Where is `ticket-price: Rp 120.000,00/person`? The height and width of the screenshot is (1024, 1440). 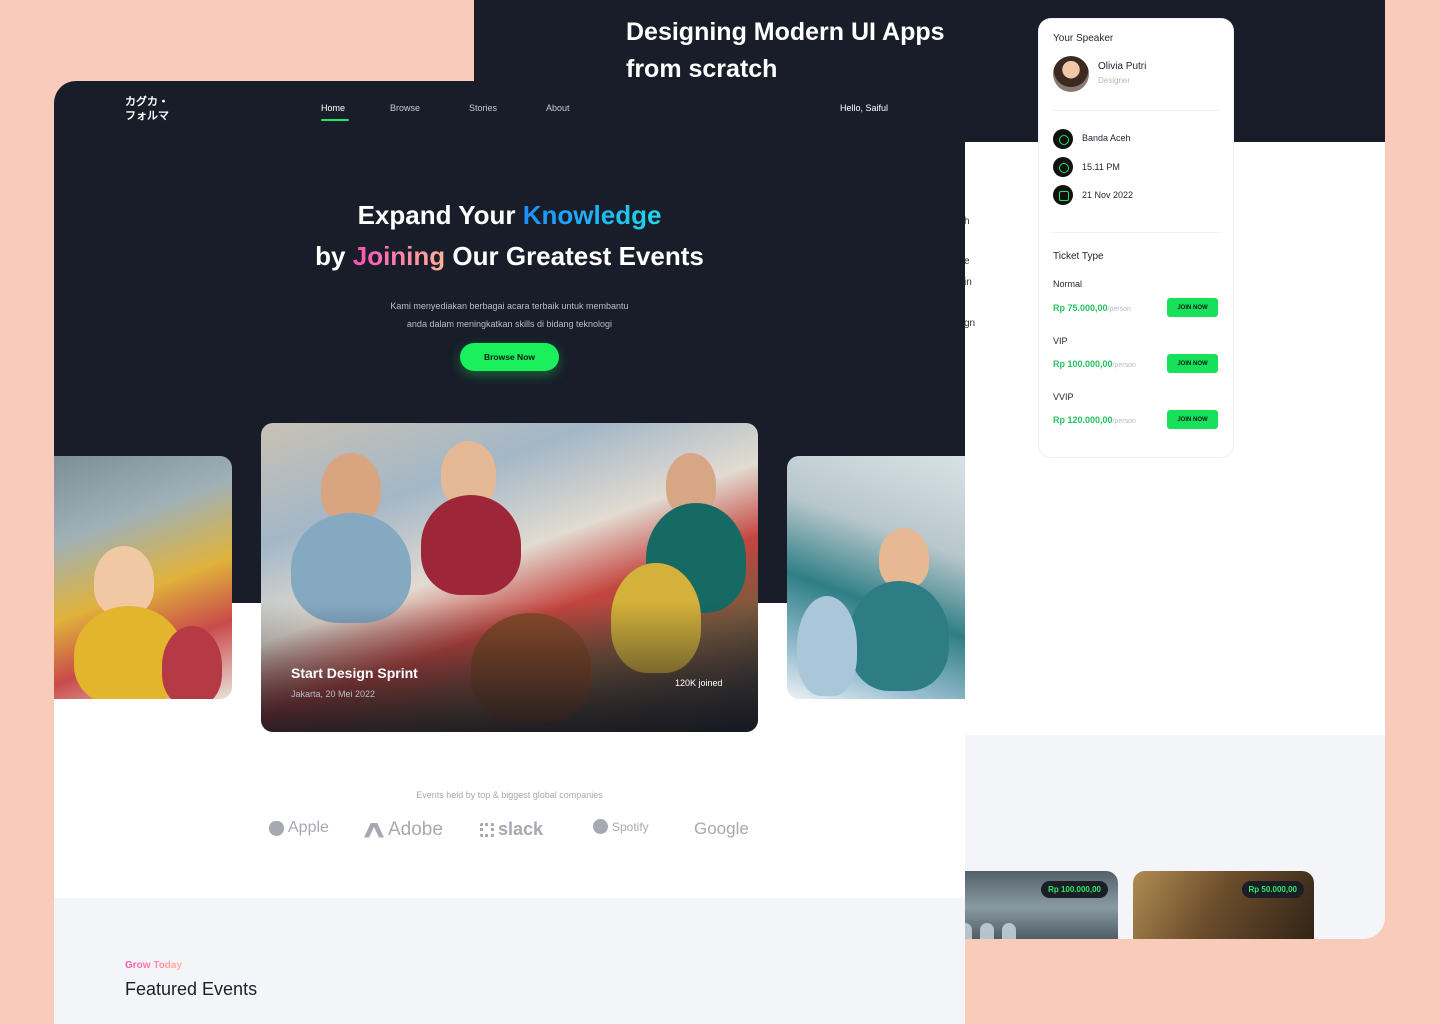
ticket-price: Rp 120.000,00/person is located at coordinates (1094, 420).